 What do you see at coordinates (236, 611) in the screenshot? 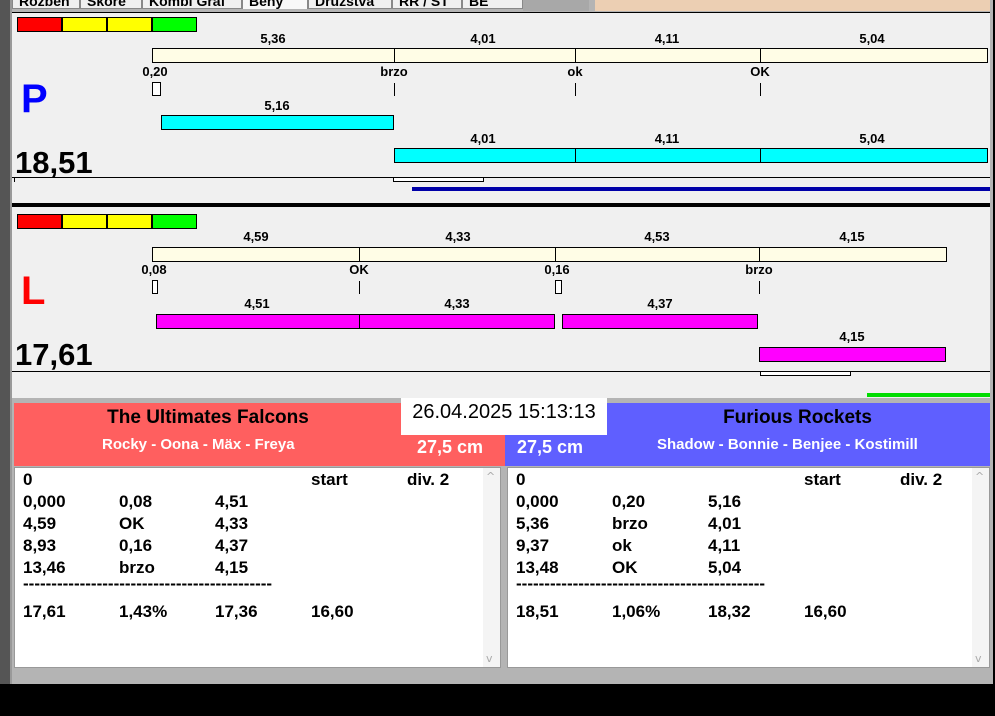
I see `list-cell: 17,36` at bounding box center [236, 611].